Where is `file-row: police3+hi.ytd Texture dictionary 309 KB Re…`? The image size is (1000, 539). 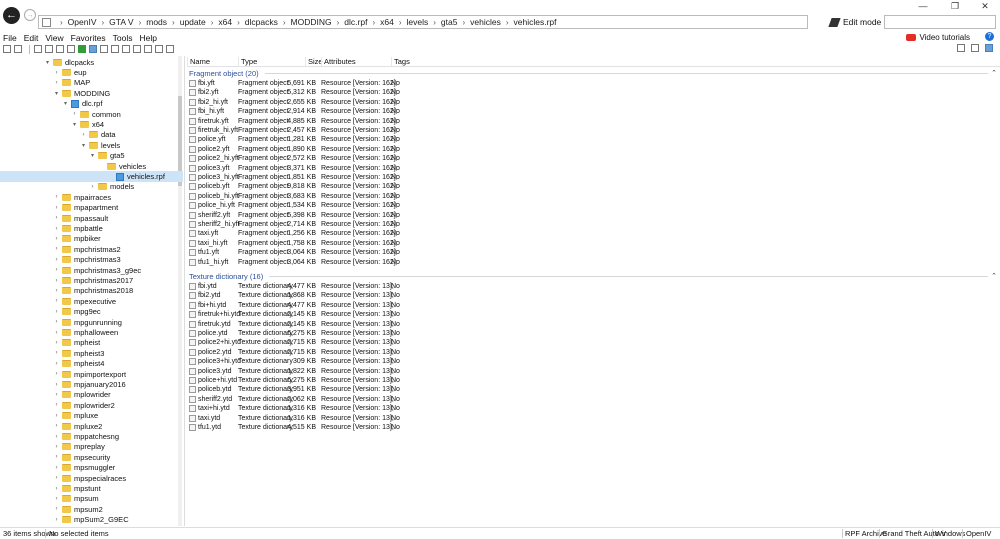 file-row: police3+hi.ytd Texture dictionary 309 KB Re… is located at coordinates (593, 361).